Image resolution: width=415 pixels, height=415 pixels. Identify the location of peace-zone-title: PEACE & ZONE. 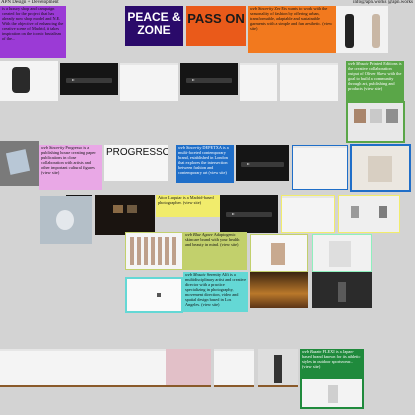
(154, 23).